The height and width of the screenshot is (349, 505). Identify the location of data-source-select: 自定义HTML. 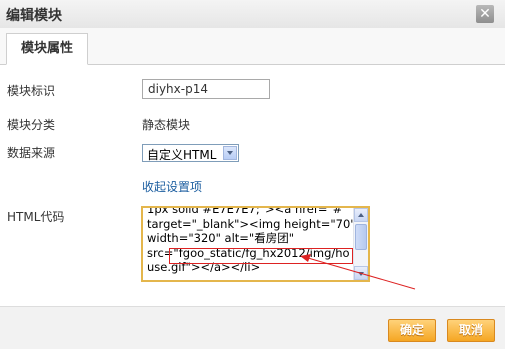
(190, 153).